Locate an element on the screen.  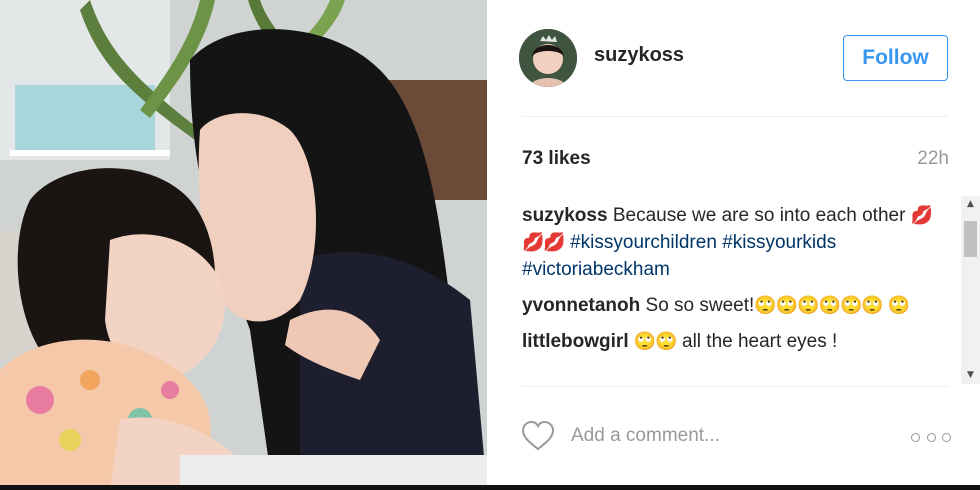
add-comment-input is located at coordinates (731, 436).